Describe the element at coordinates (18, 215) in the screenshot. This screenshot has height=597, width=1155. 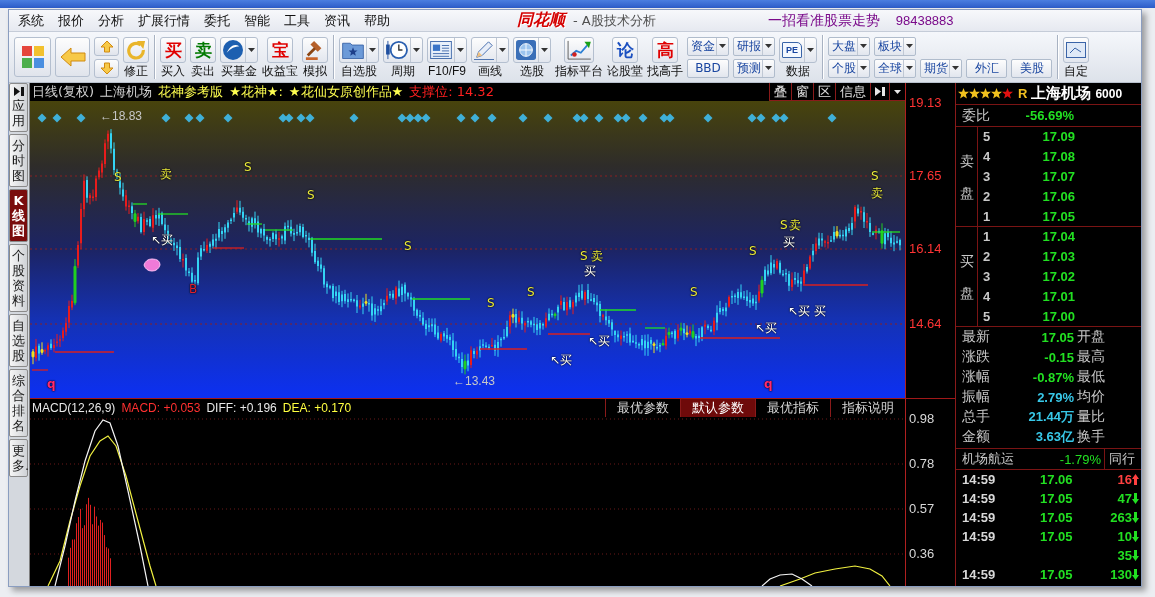
I see `side-tab: K线图` at that location.